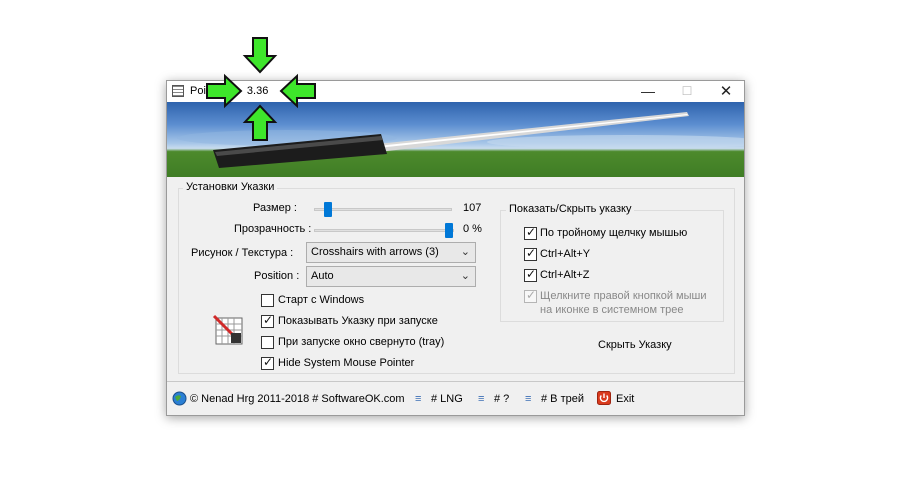 This screenshot has width=900, height=500. Describe the element at coordinates (230, 187) in the screenshot. I see `settings-legend: Установки Указки` at that location.